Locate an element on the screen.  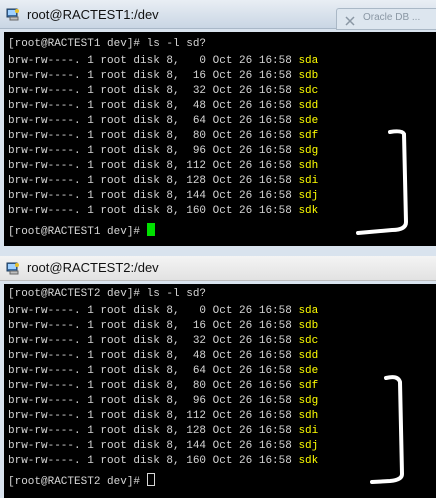
command-line: [root@RACTEST2 dev]# ls -l sd? is located at coordinates (107, 294).